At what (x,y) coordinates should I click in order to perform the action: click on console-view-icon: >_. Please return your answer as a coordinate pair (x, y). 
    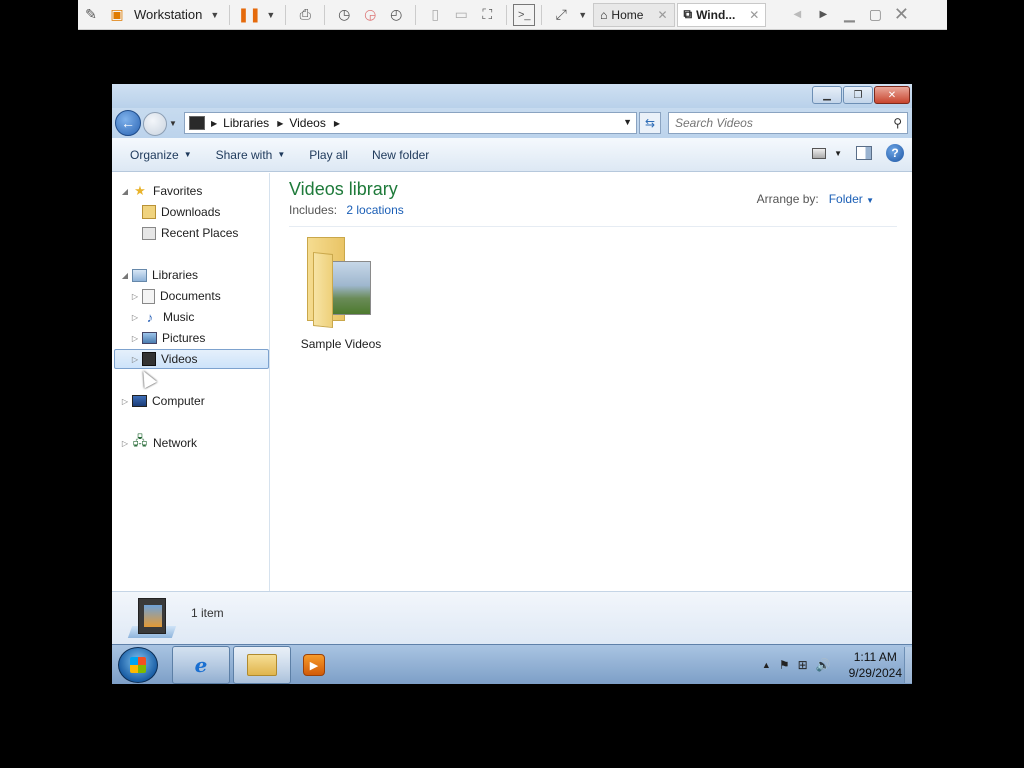
    Looking at the image, I should click on (524, 14).